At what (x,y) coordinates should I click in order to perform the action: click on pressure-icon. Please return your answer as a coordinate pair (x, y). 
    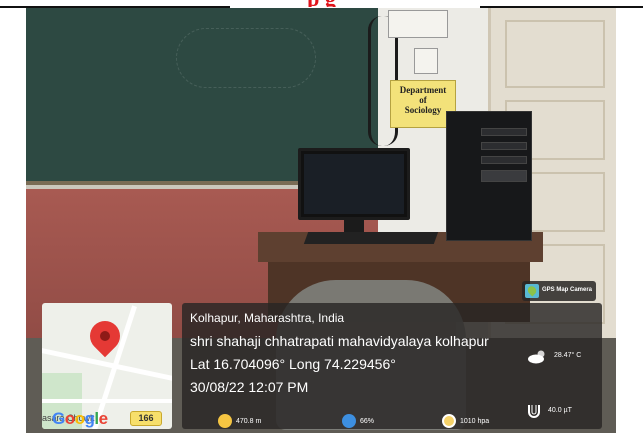
    Looking at the image, I should click on (449, 421).